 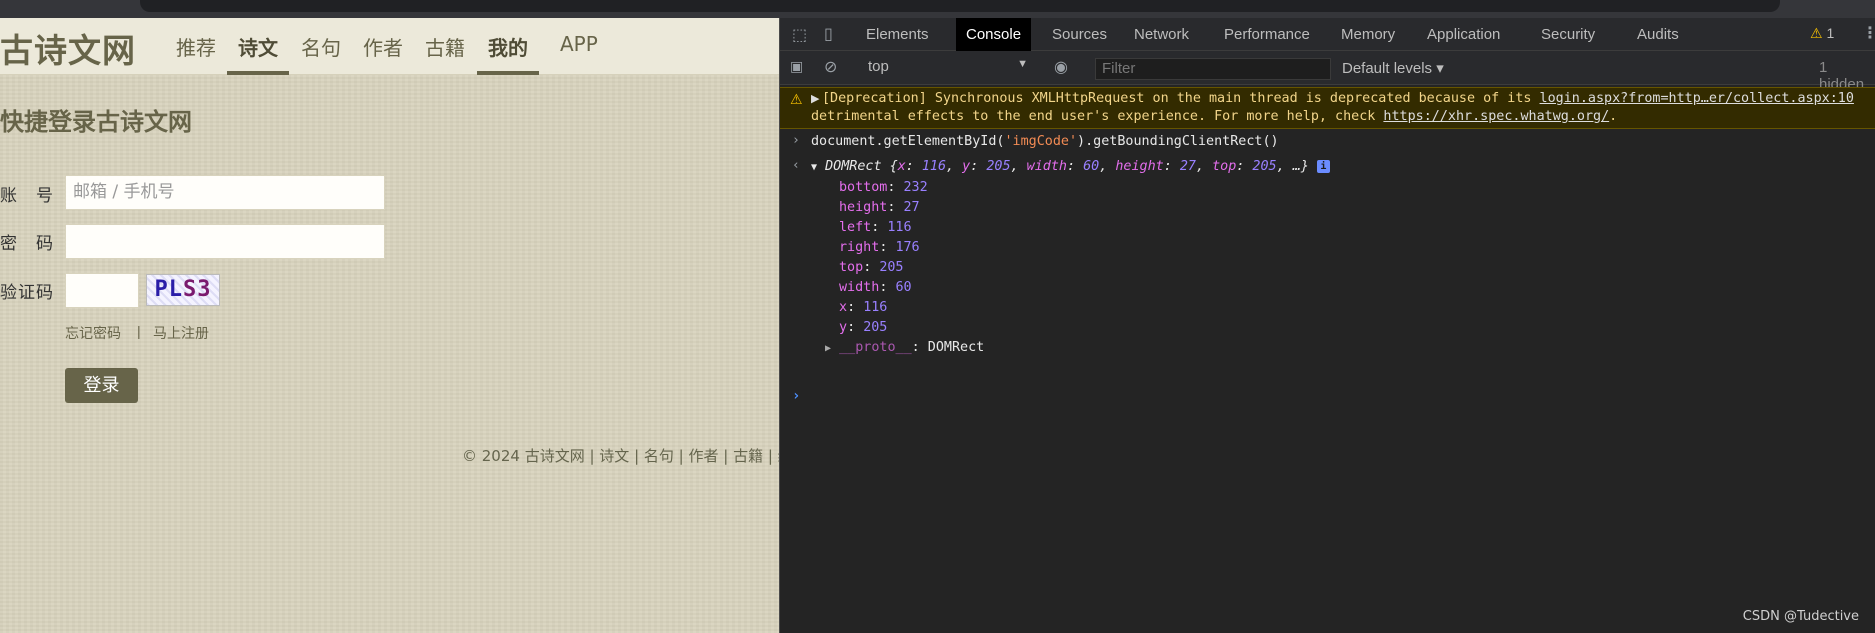 What do you see at coordinates (321, 53) in the screenshot?
I see `nav-item-quotes: 名句` at bounding box center [321, 53].